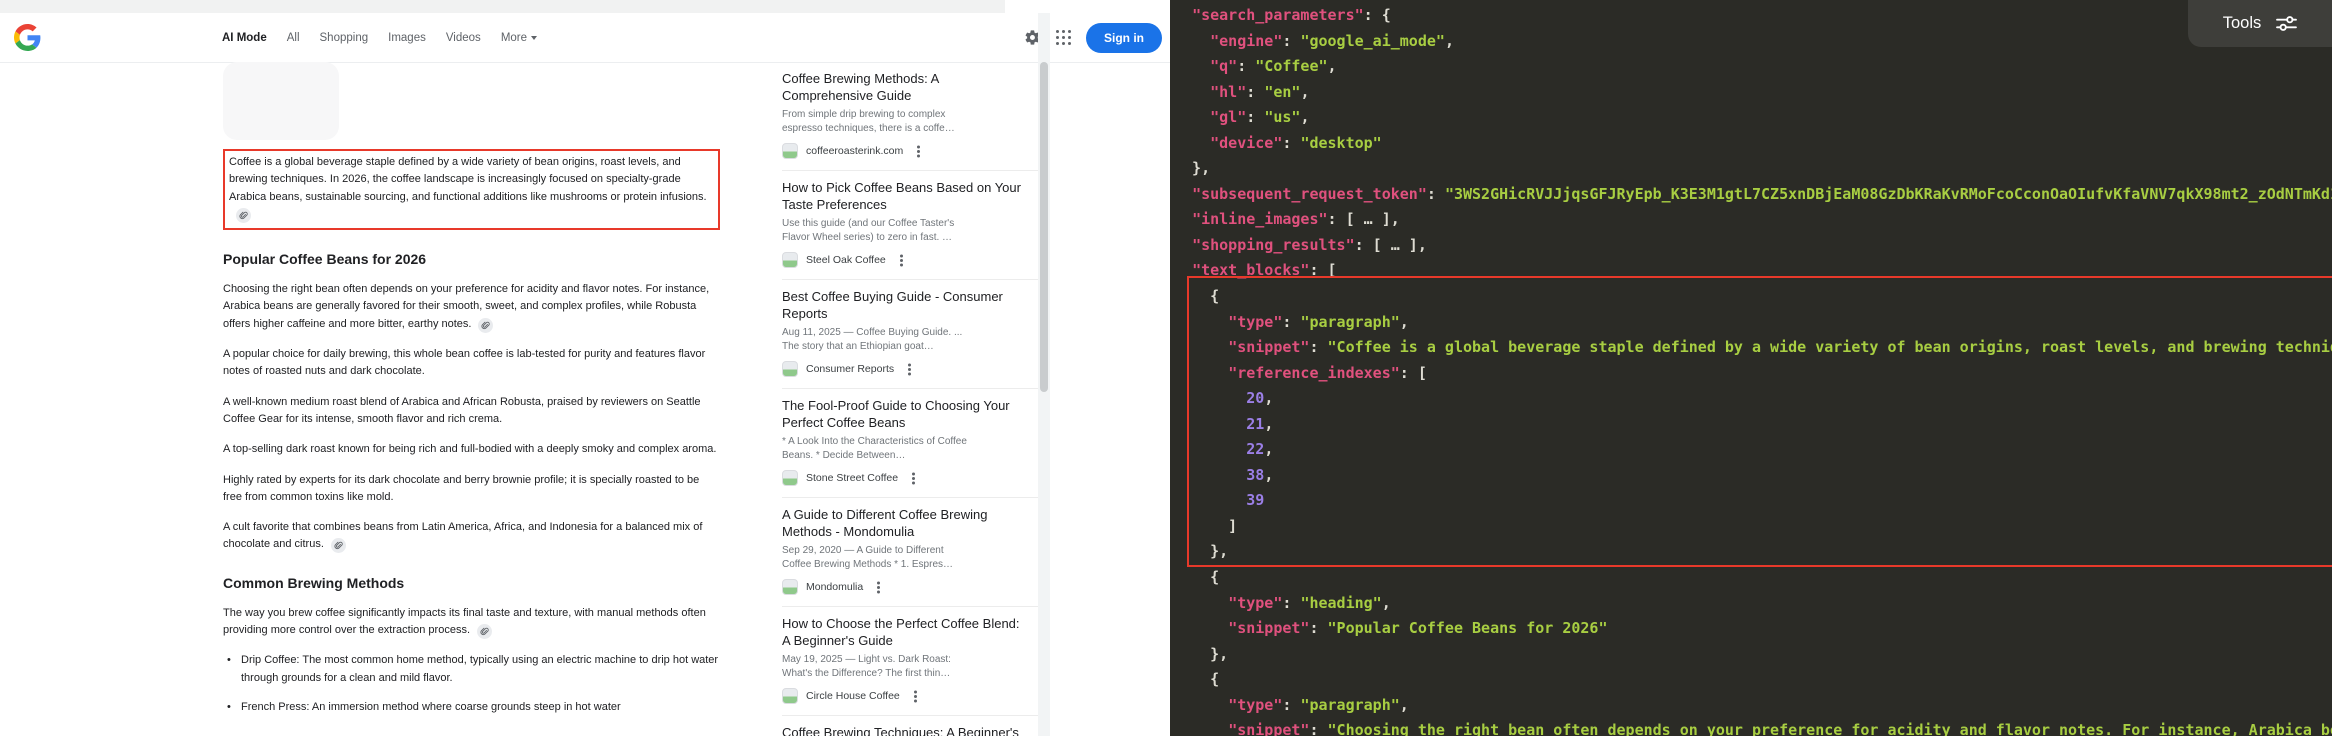 This screenshot has height=736, width=2332. I want to click on tab-label: All, so click(293, 37).